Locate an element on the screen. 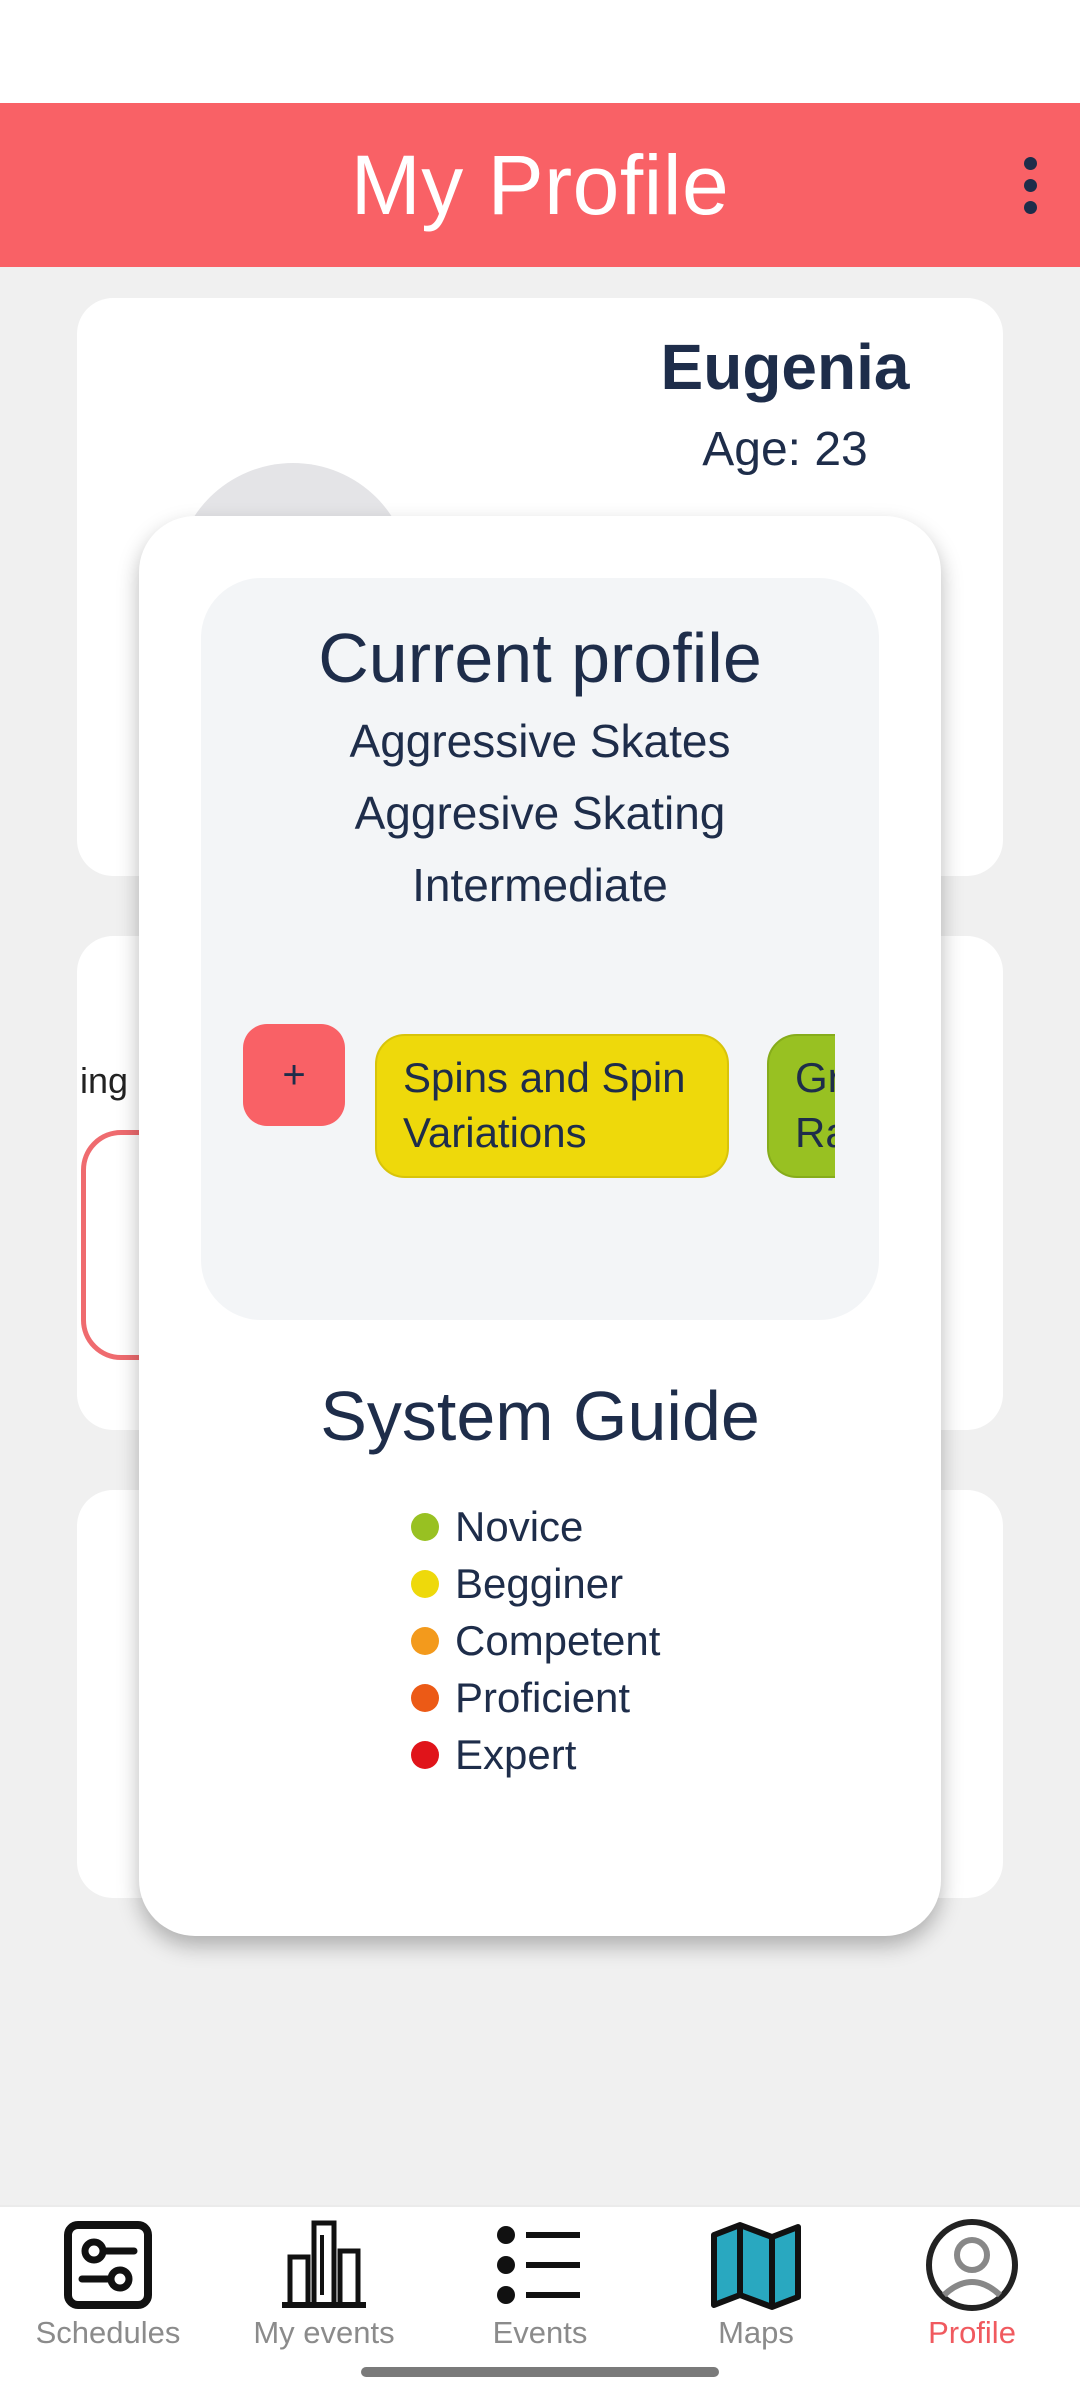 The image size is (1080, 2400). legend-item: Begginer is located at coordinates (535, 1583).